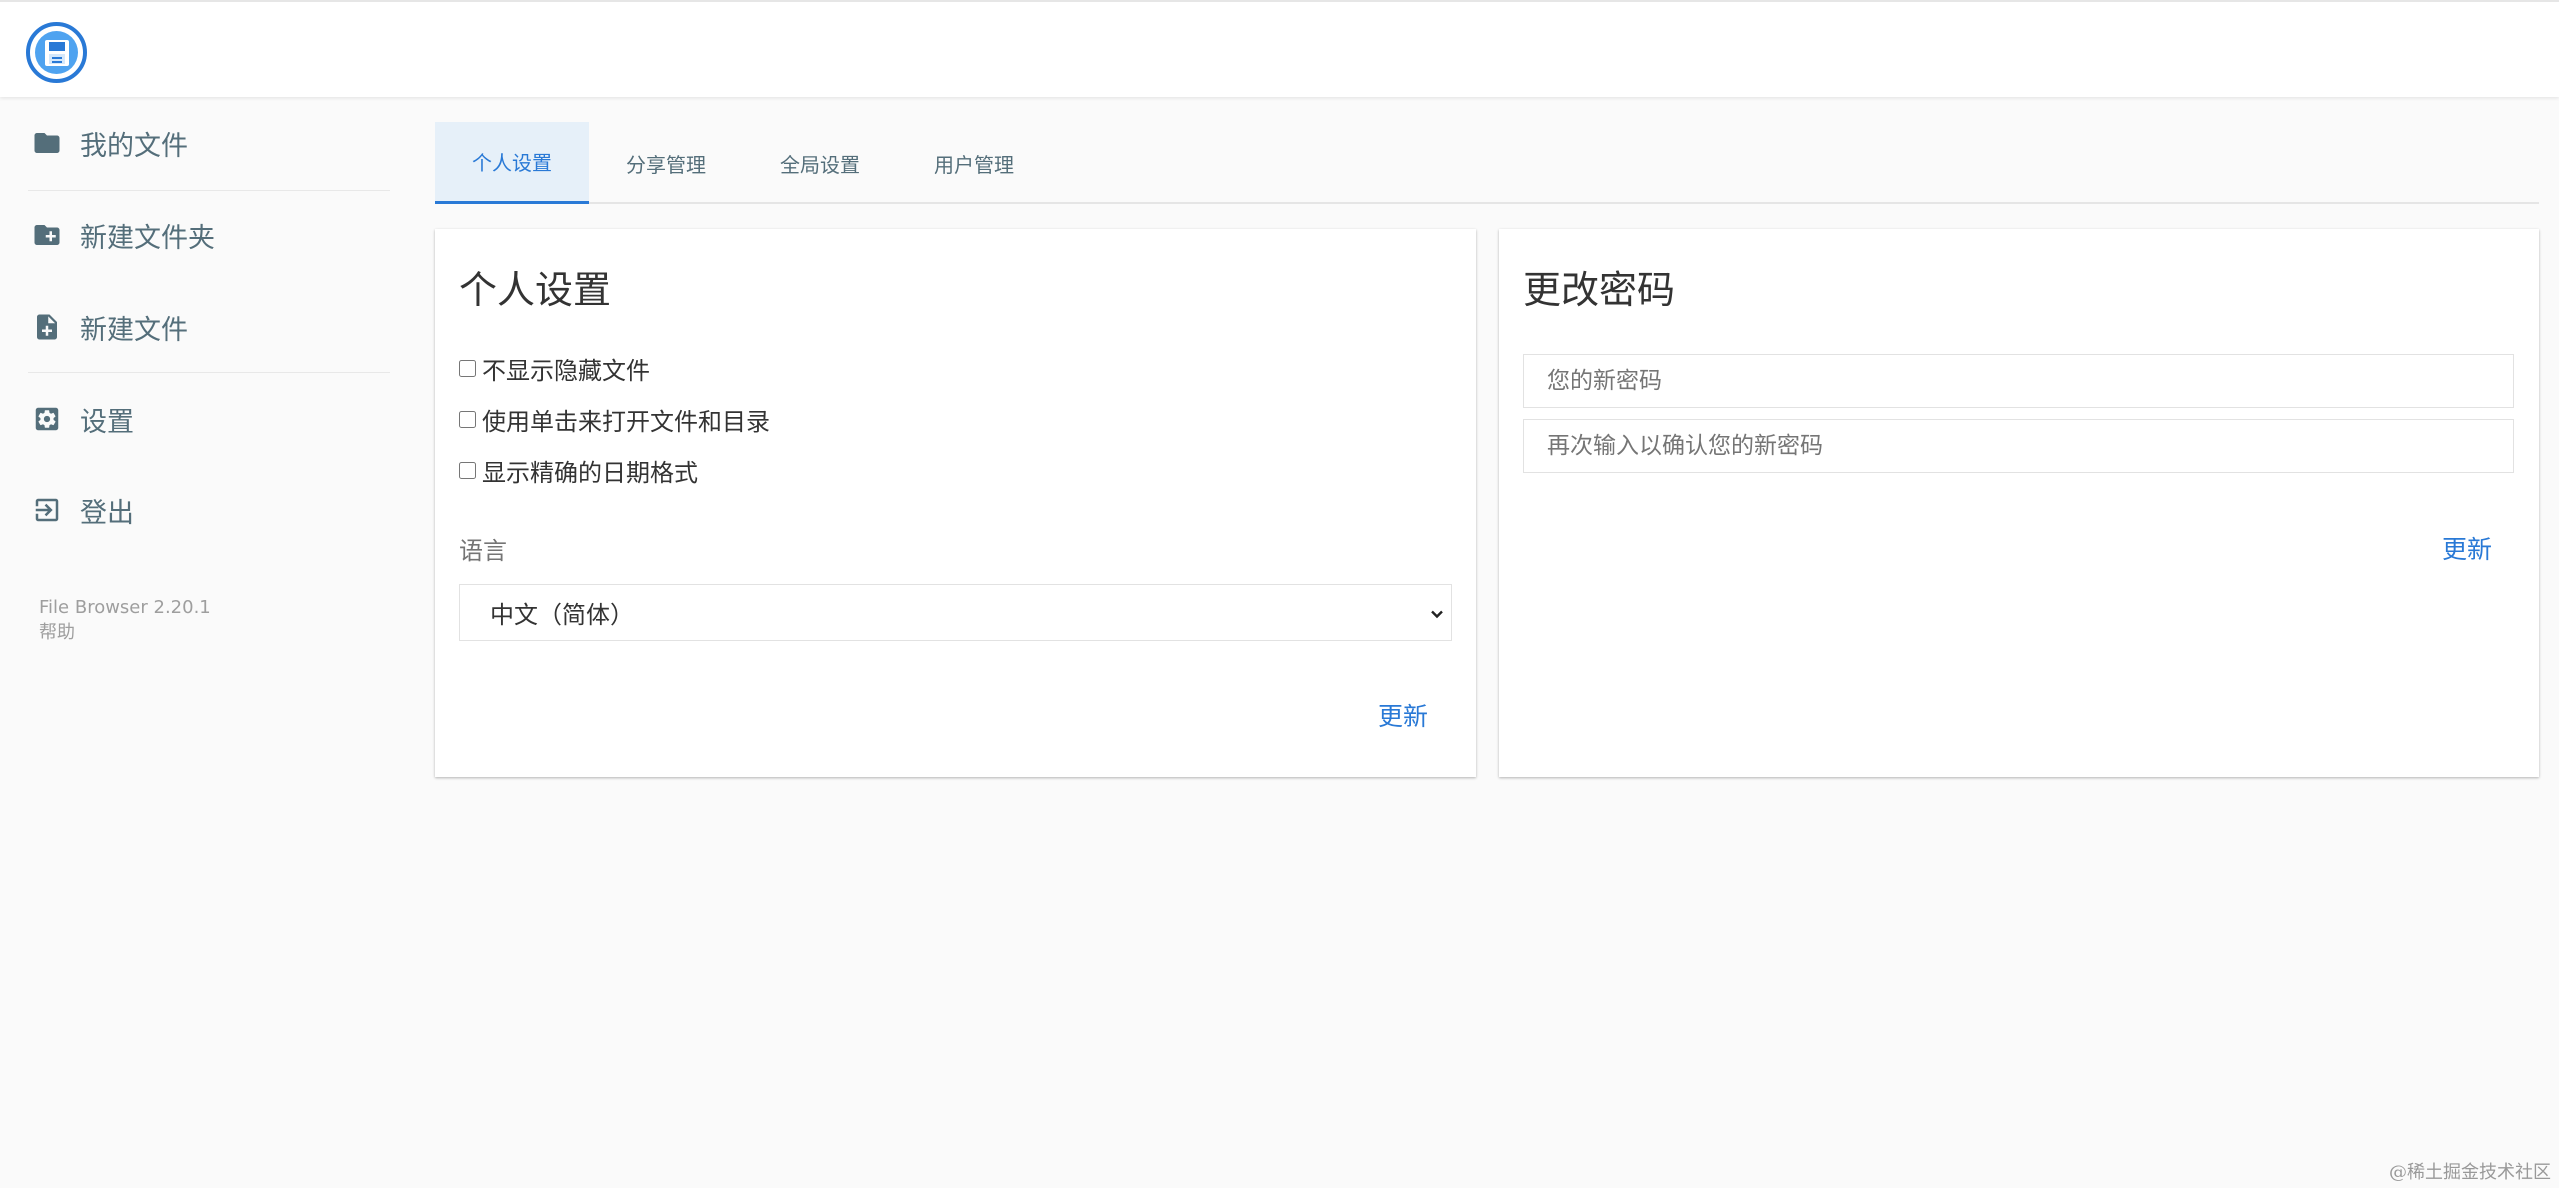 The image size is (2559, 1188). What do you see at coordinates (590, 473) in the screenshot?
I see `option-label: 显示精确的日期格式` at bounding box center [590, 473].